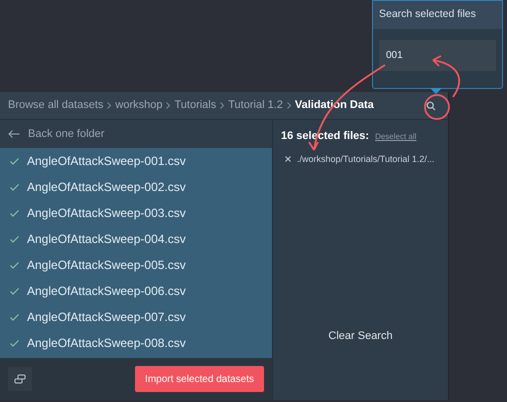  I want to click on file-name: AngleOfAttackSweep-003.csv, so click(106, 213).